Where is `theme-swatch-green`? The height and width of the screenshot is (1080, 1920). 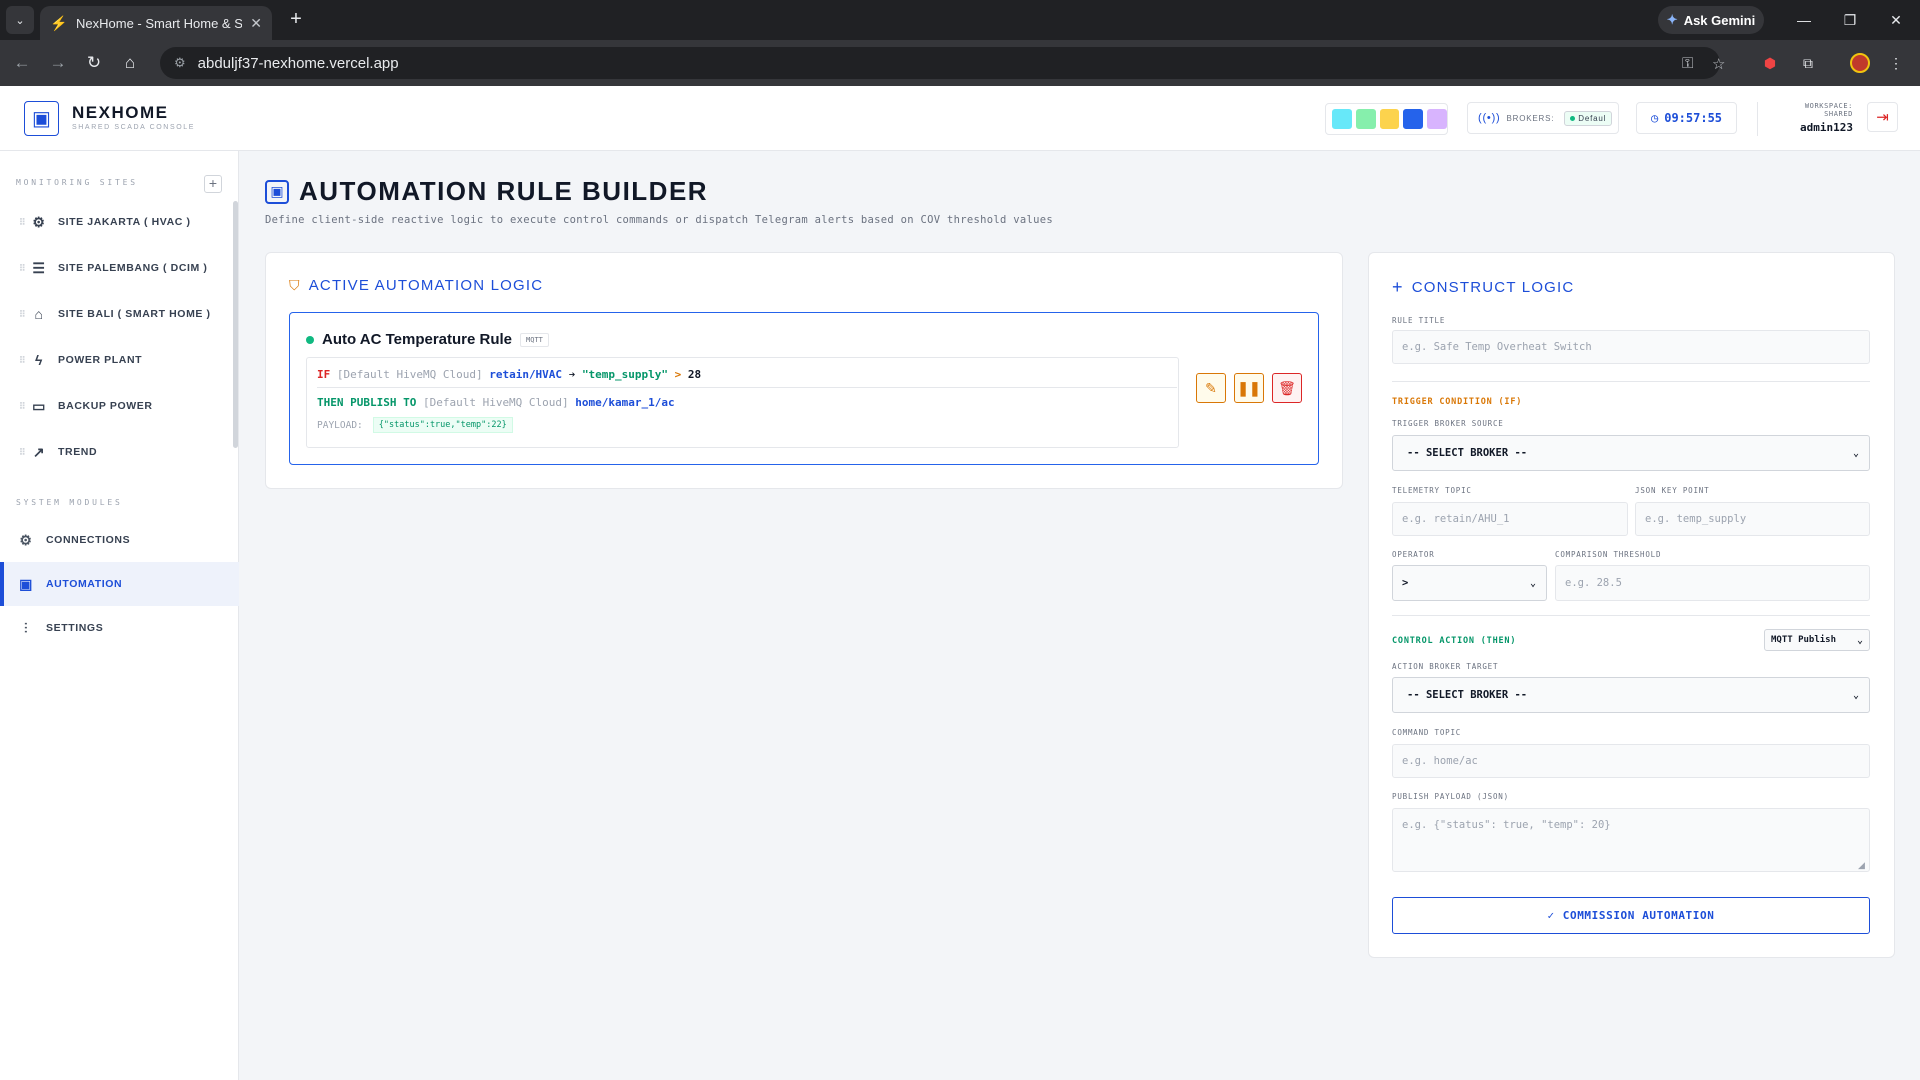
theme-swatch-green is located at coordinates (1365, 119).